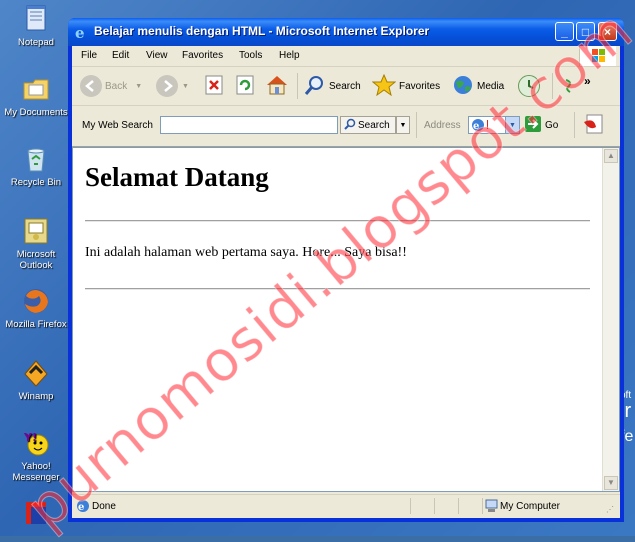  Describe the element at coordinates (245, 86) in the screenshot. I see `refresh-button` at that location.